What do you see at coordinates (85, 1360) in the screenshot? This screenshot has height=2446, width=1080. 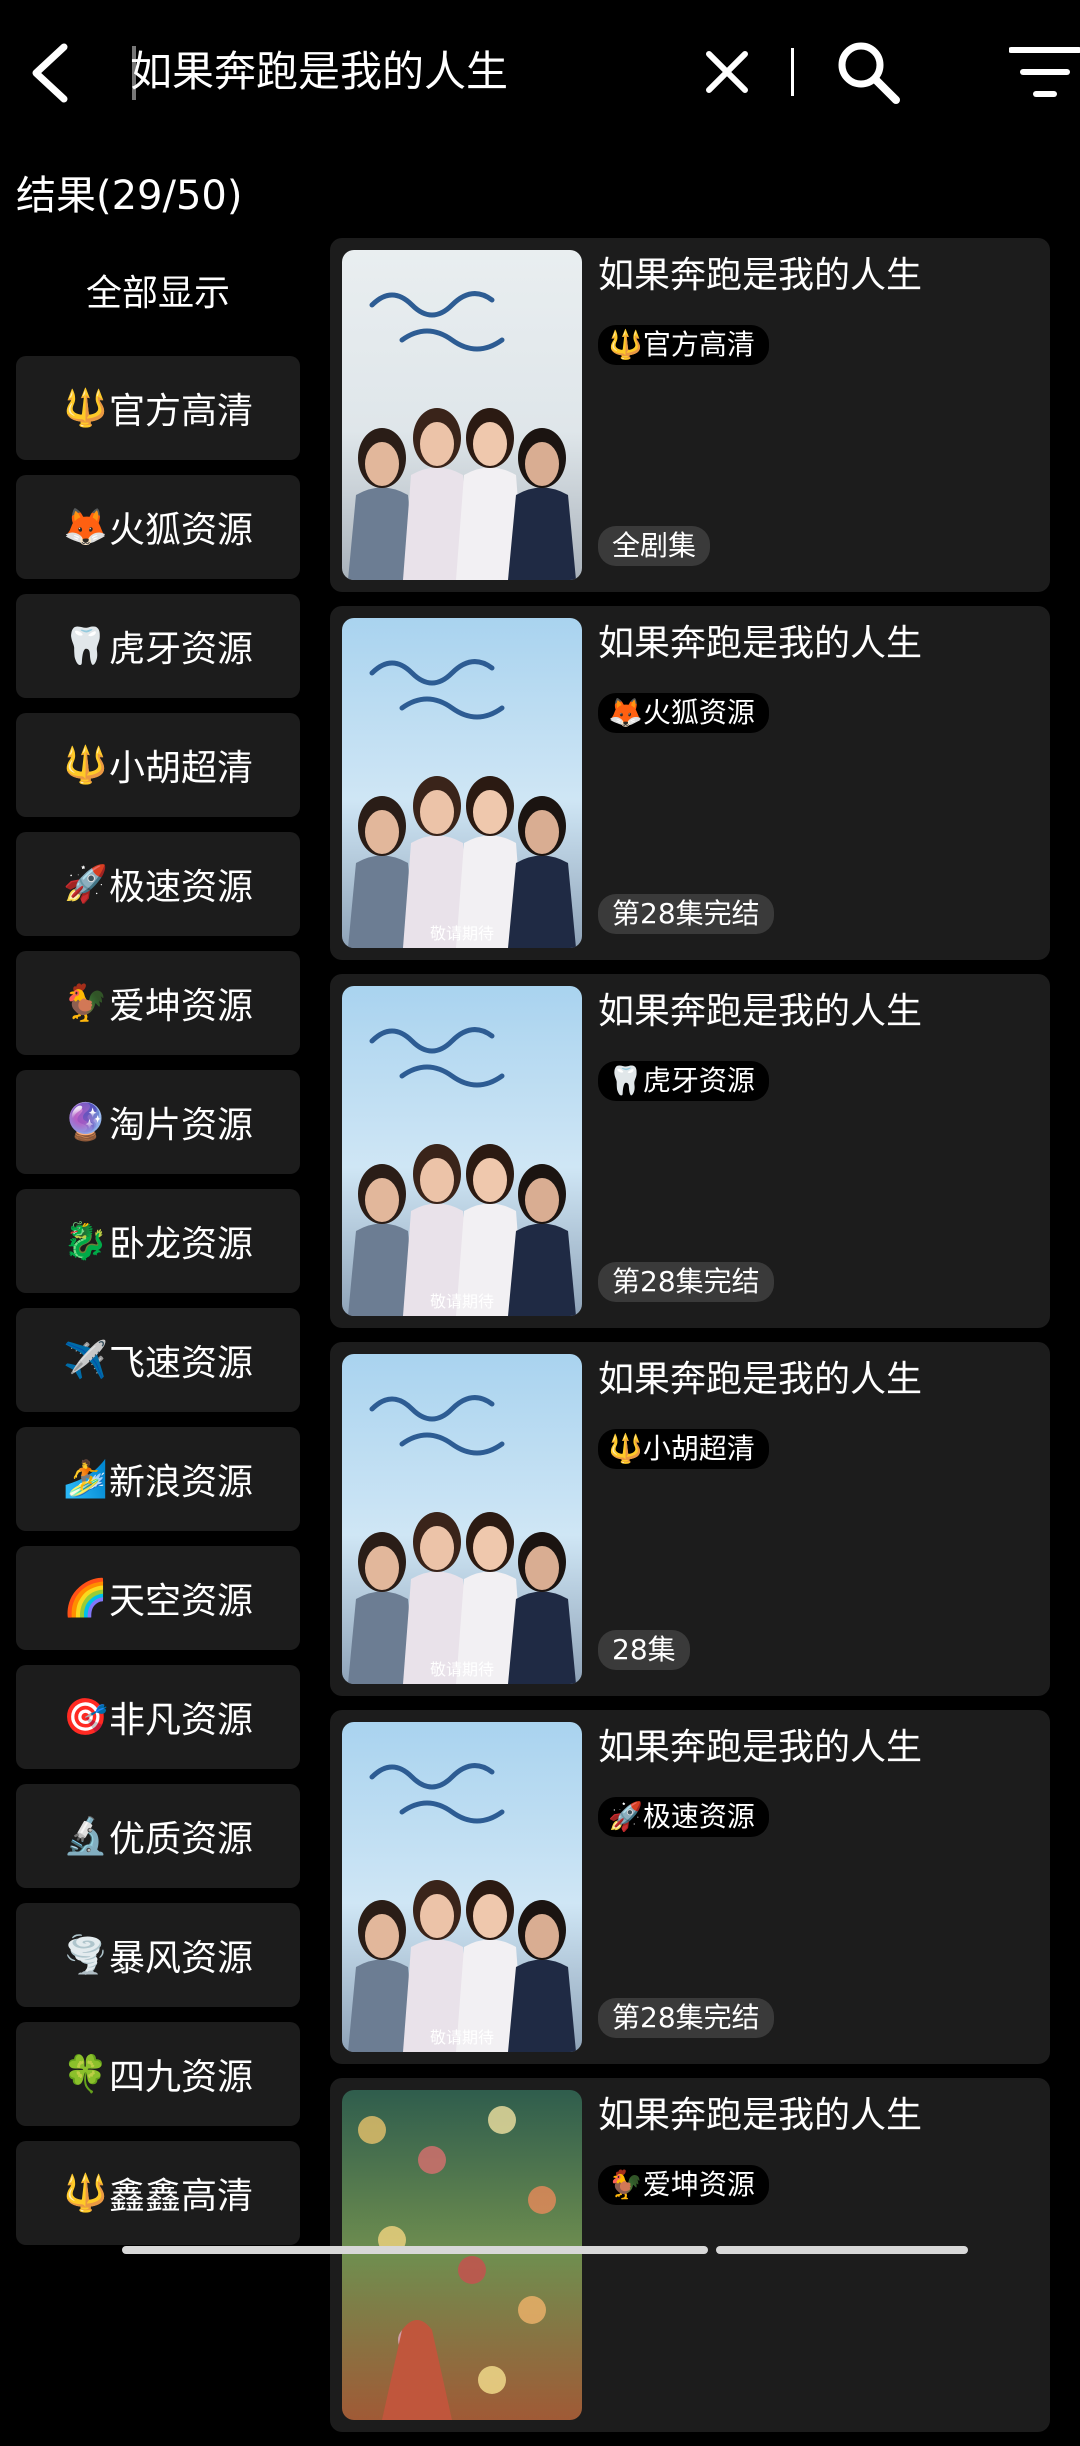 I see `source-emoji-icon: ✈️` at bounding box center [85, 1360].